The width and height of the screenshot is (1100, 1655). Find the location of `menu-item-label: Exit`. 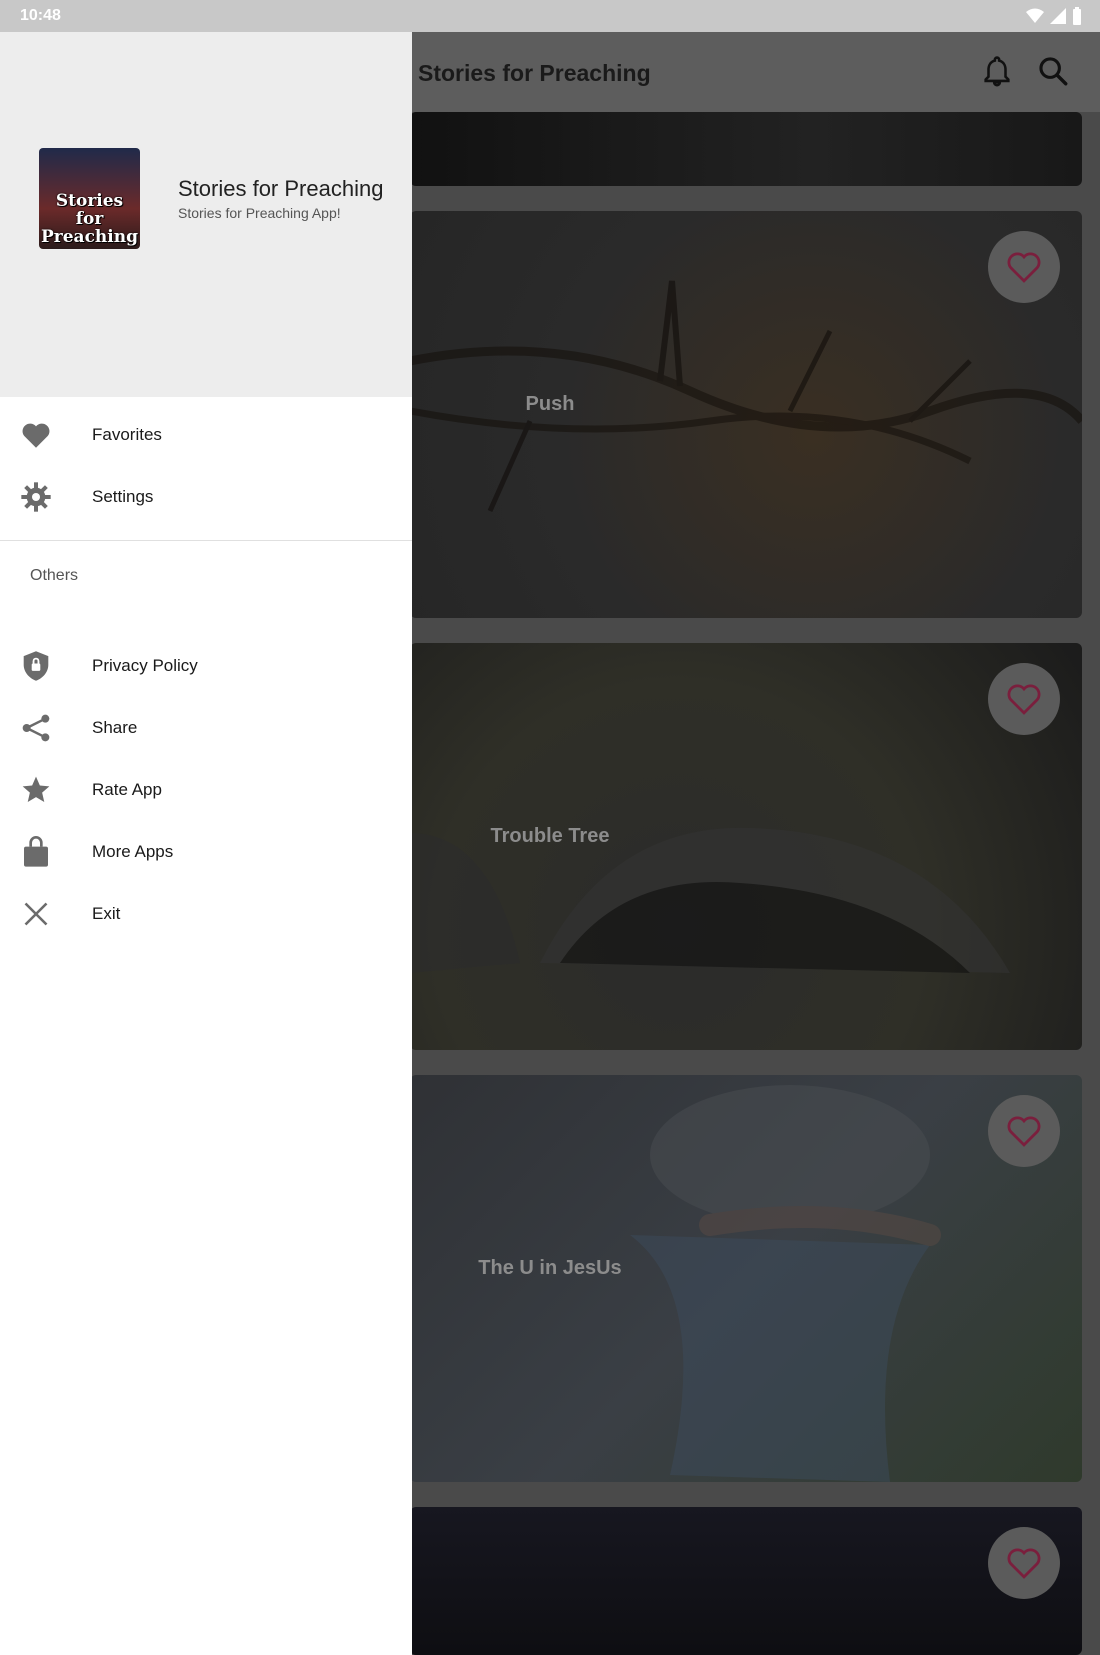

menu-item-label: Exit is located at coordinates (106, 913).